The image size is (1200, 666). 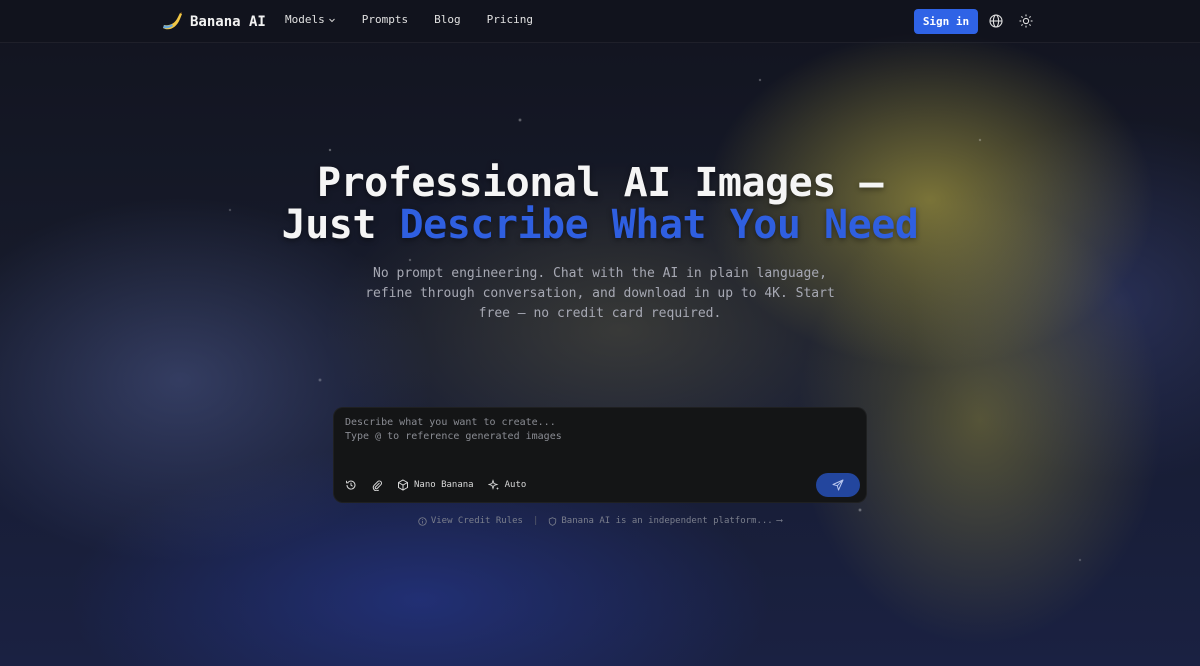 I want to click on globe-icon, so click(x=996, y=21).